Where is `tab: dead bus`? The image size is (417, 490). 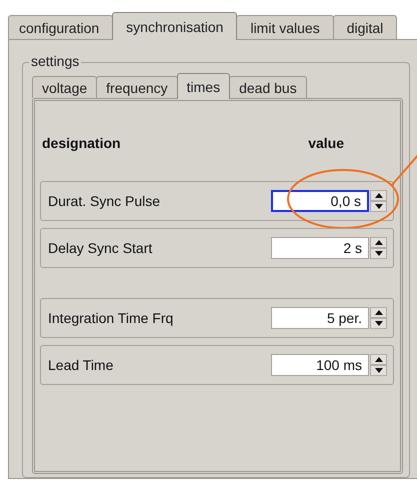
tab: dead bus is located at coordinates (268, 87).